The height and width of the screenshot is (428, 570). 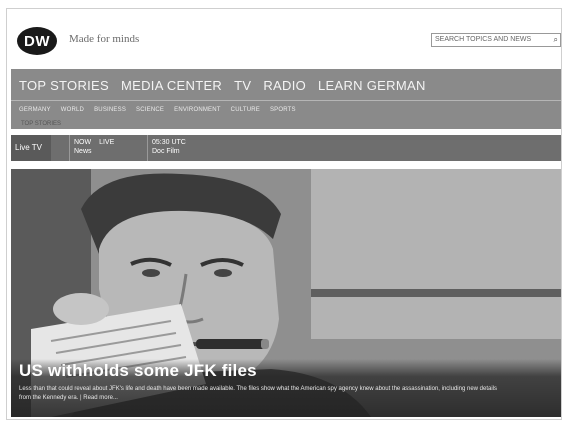 I want to click on subnav-germany: GERMANY, so click(x=35, y=110).